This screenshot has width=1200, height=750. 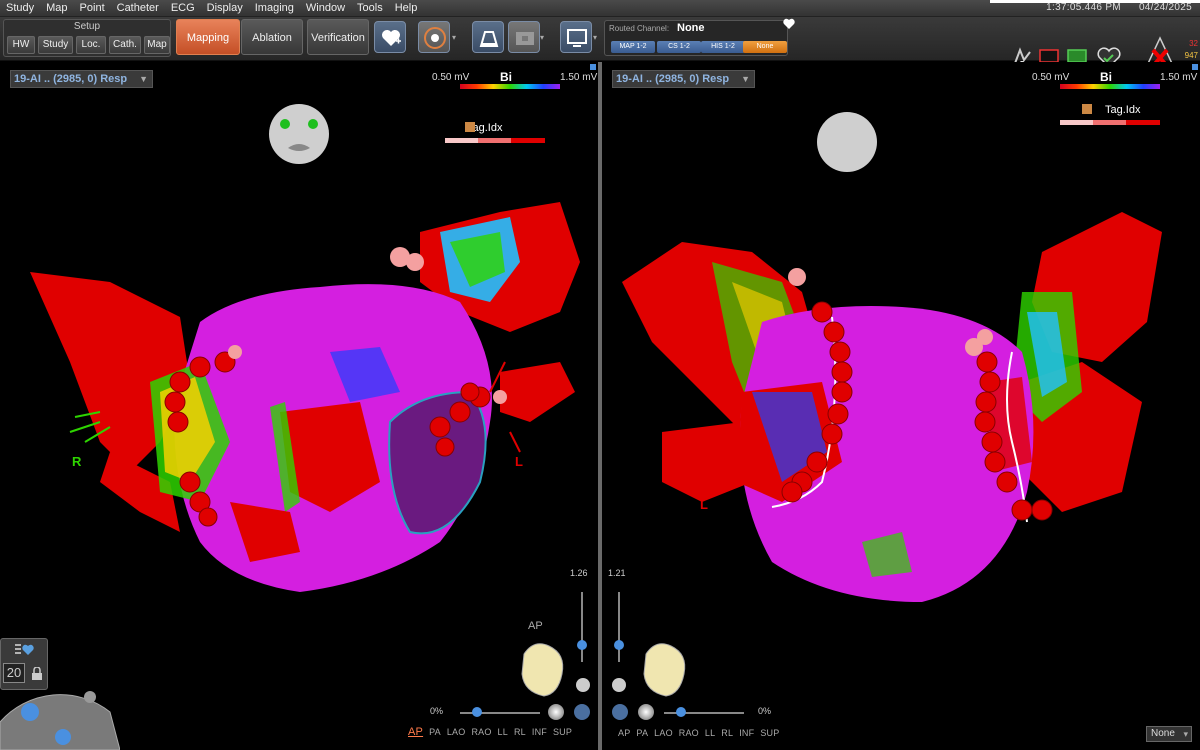 I want to click on lock-icon, so click(x=37, y=674).